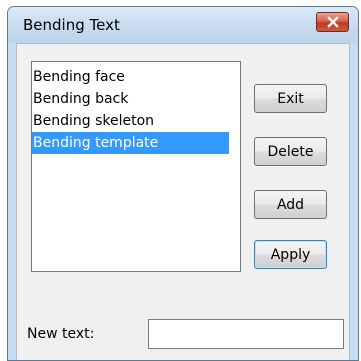 Image resolution: width=361 pixels, height=361 pixels. I want to click on close-button, so click(332, 22).